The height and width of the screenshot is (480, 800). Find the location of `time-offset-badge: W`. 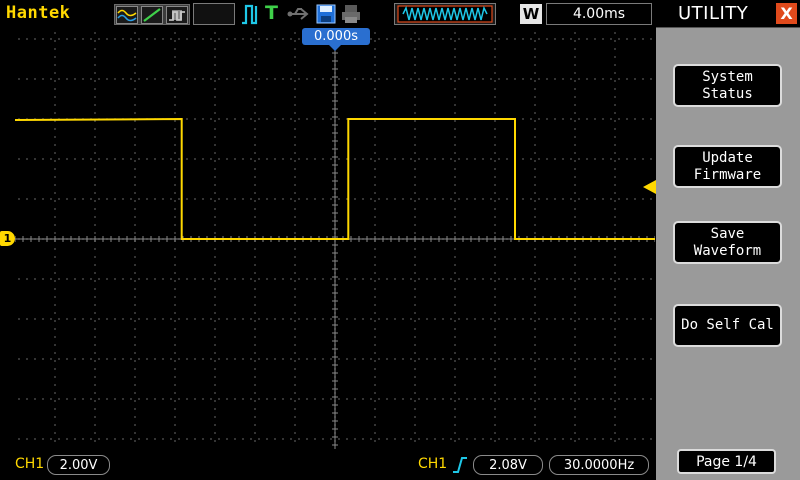

time-offset-badge: W is located at coordinates (531, 14).